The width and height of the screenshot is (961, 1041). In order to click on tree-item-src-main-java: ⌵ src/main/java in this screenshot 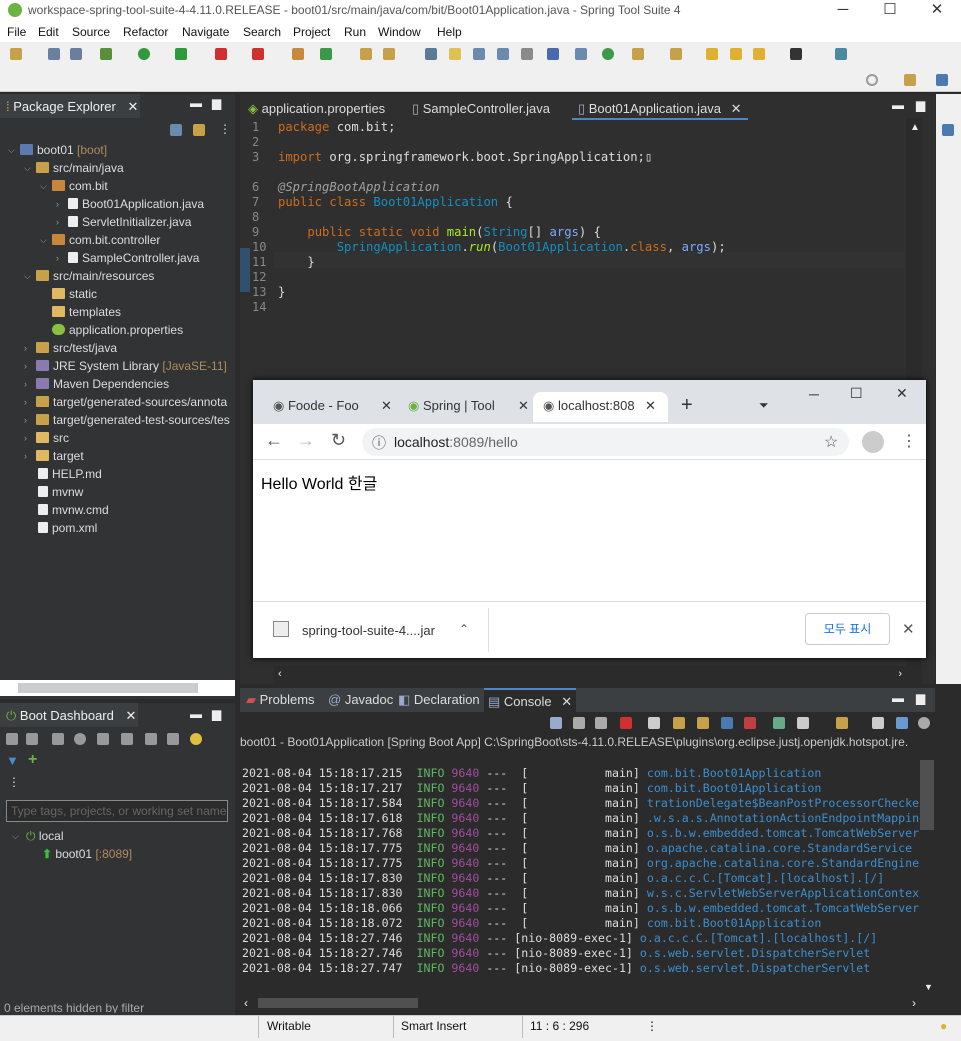, I will do `click(74, 168)`.